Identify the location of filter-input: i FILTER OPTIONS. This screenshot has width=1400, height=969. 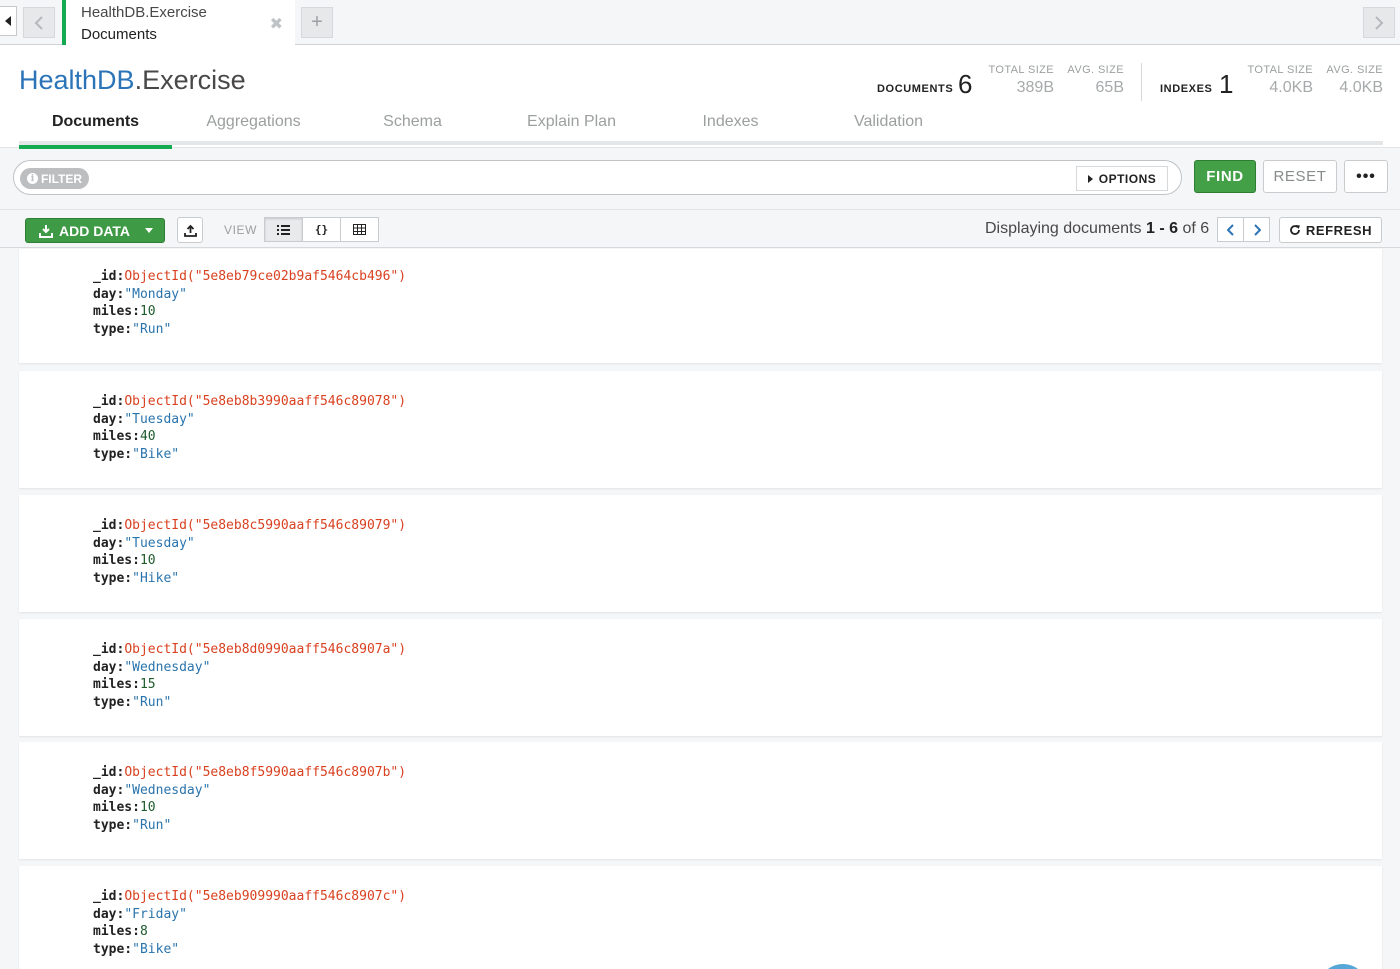
(597, 177).